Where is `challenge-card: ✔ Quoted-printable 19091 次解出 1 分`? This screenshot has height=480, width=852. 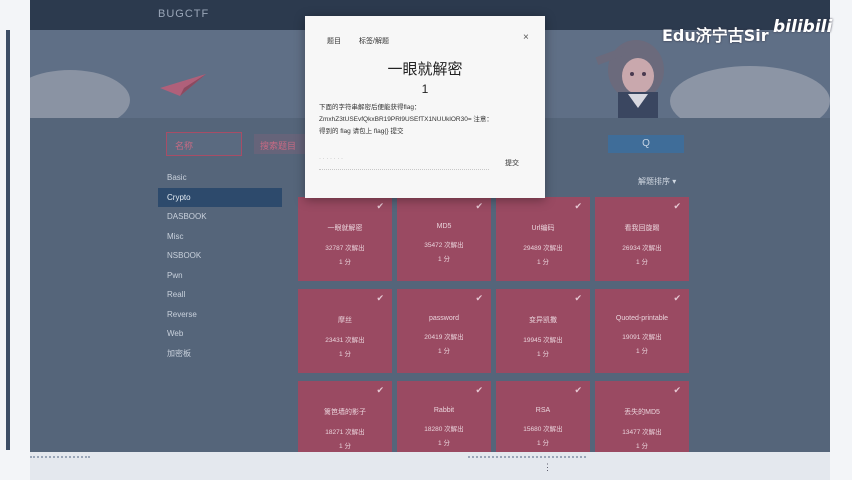 challenge-card: ✔ Quoted-printable 19091 次解出 1 分 is located at coordinates (642, 331).